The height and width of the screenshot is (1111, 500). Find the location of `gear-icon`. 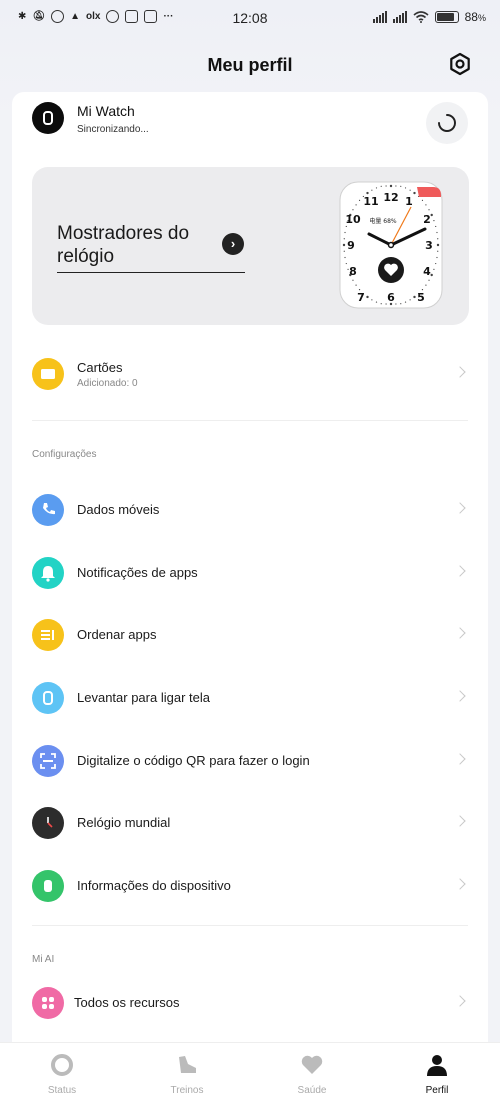

gear-icon is located at coordinates (460, 64).